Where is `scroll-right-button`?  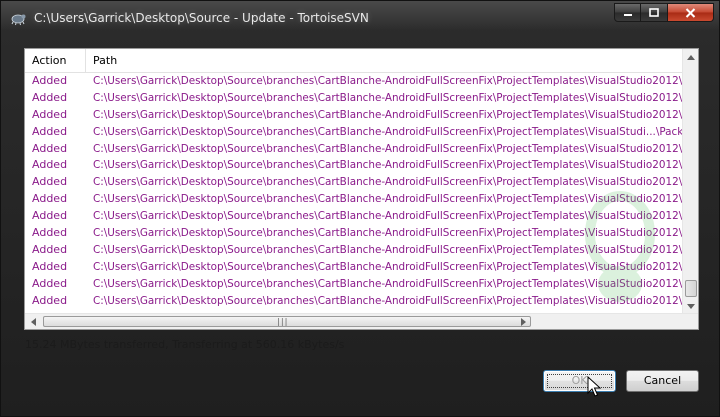
scroll-right-button is located at coordinates (523, 321).